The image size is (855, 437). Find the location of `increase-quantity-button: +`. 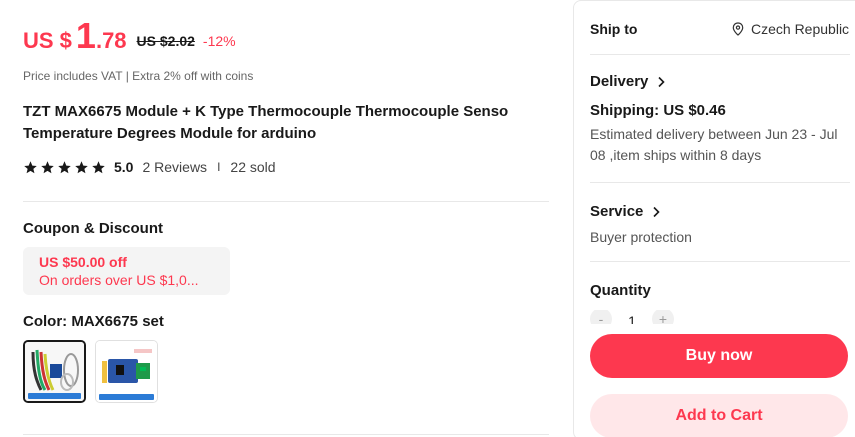

increase-quantity-button: + is located at coordinates (663, 317).